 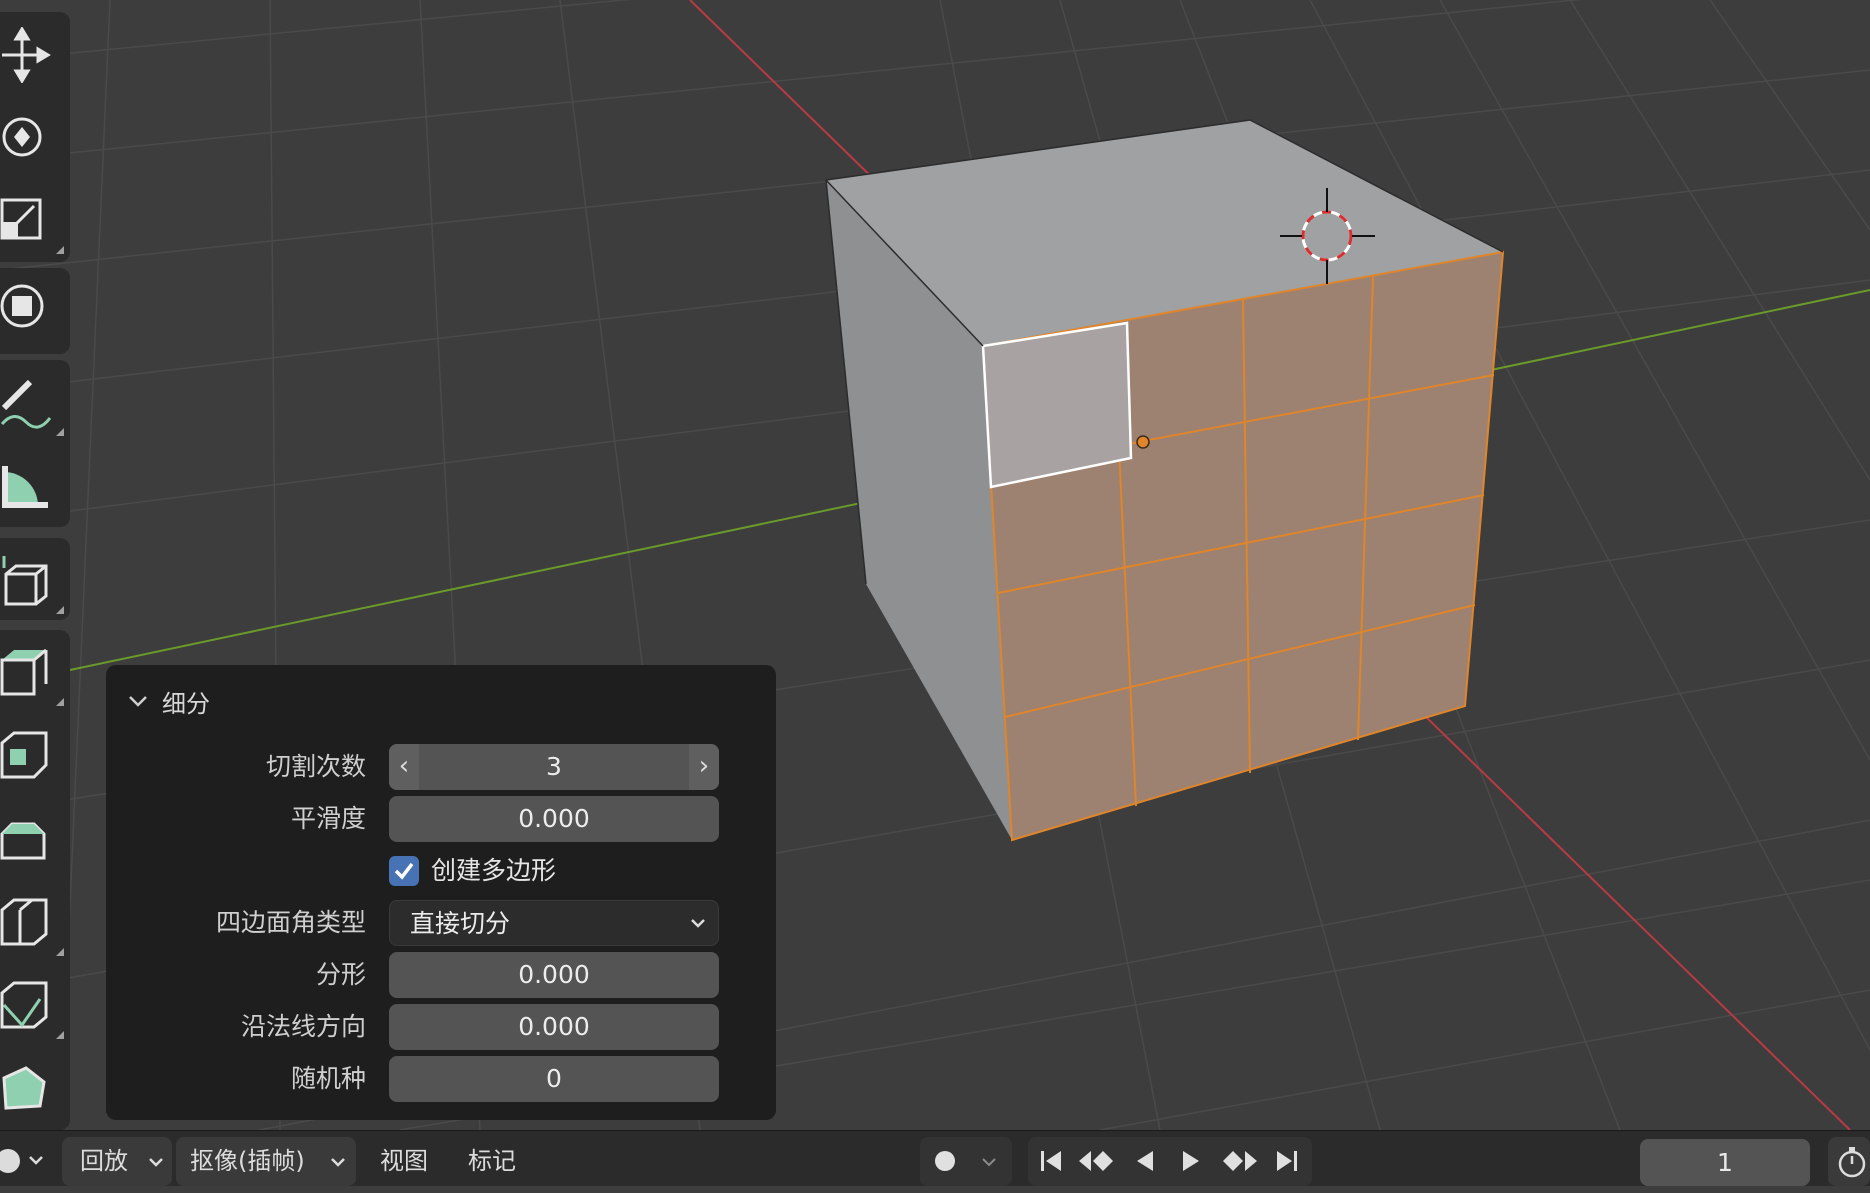 I want to click on keying-menu: 抠像(插帧), so click(x=266, y=1161).